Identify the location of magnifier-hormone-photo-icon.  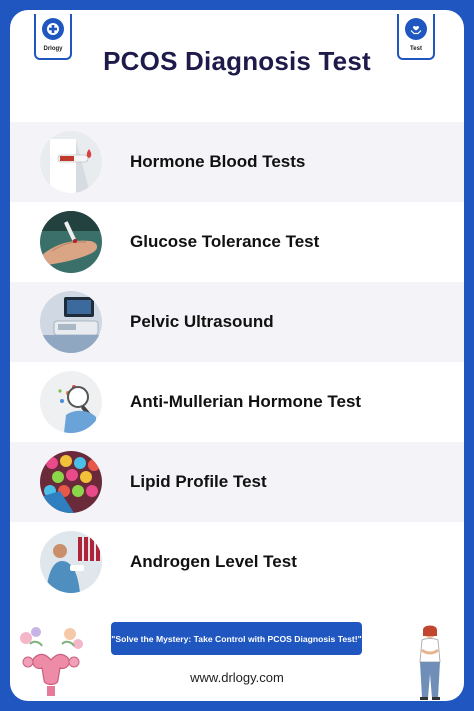
(71, 402).